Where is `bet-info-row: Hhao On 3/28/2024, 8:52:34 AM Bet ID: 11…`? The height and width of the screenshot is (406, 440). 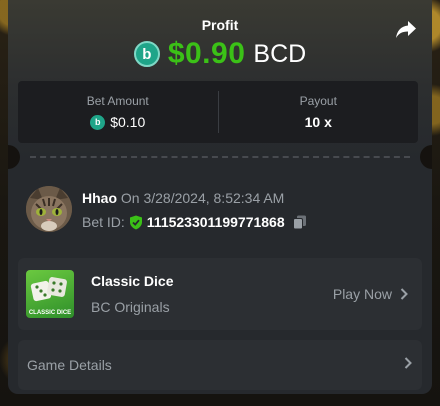 bet-info-row: Hhao On 3/28/2024, 8:52:34 AM Bet ID: 11… is located at coordinates (221, 210).